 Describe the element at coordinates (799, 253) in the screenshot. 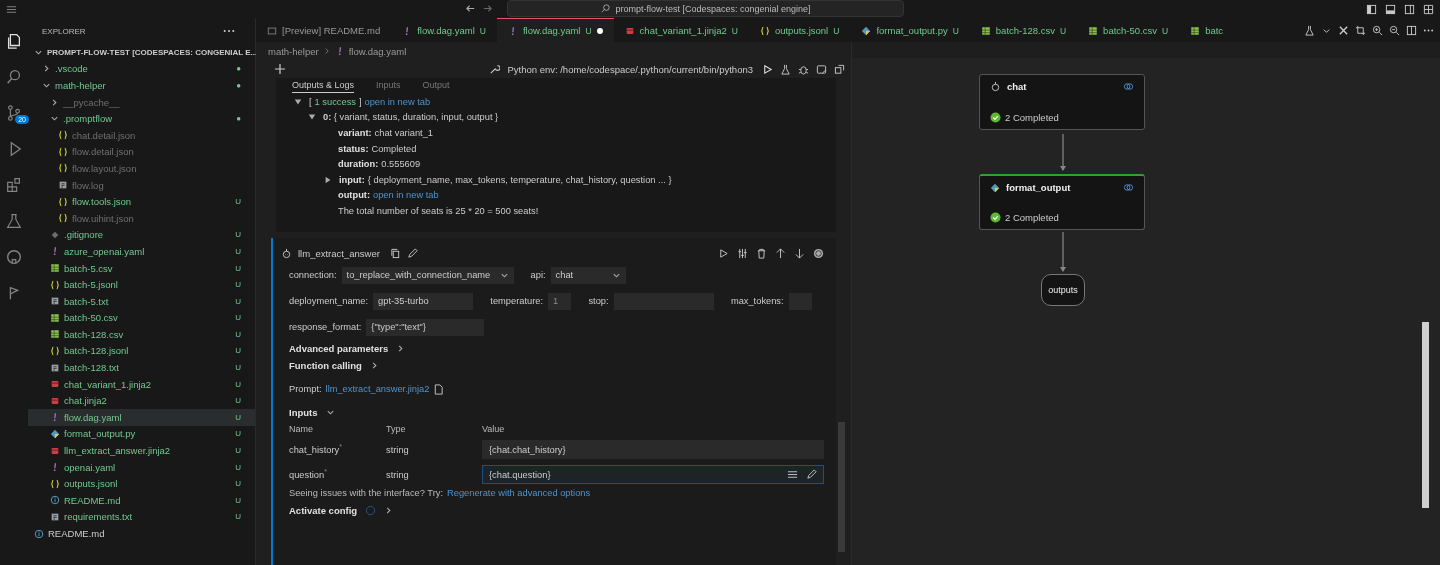

I see `arrow-down-icon` at that location.